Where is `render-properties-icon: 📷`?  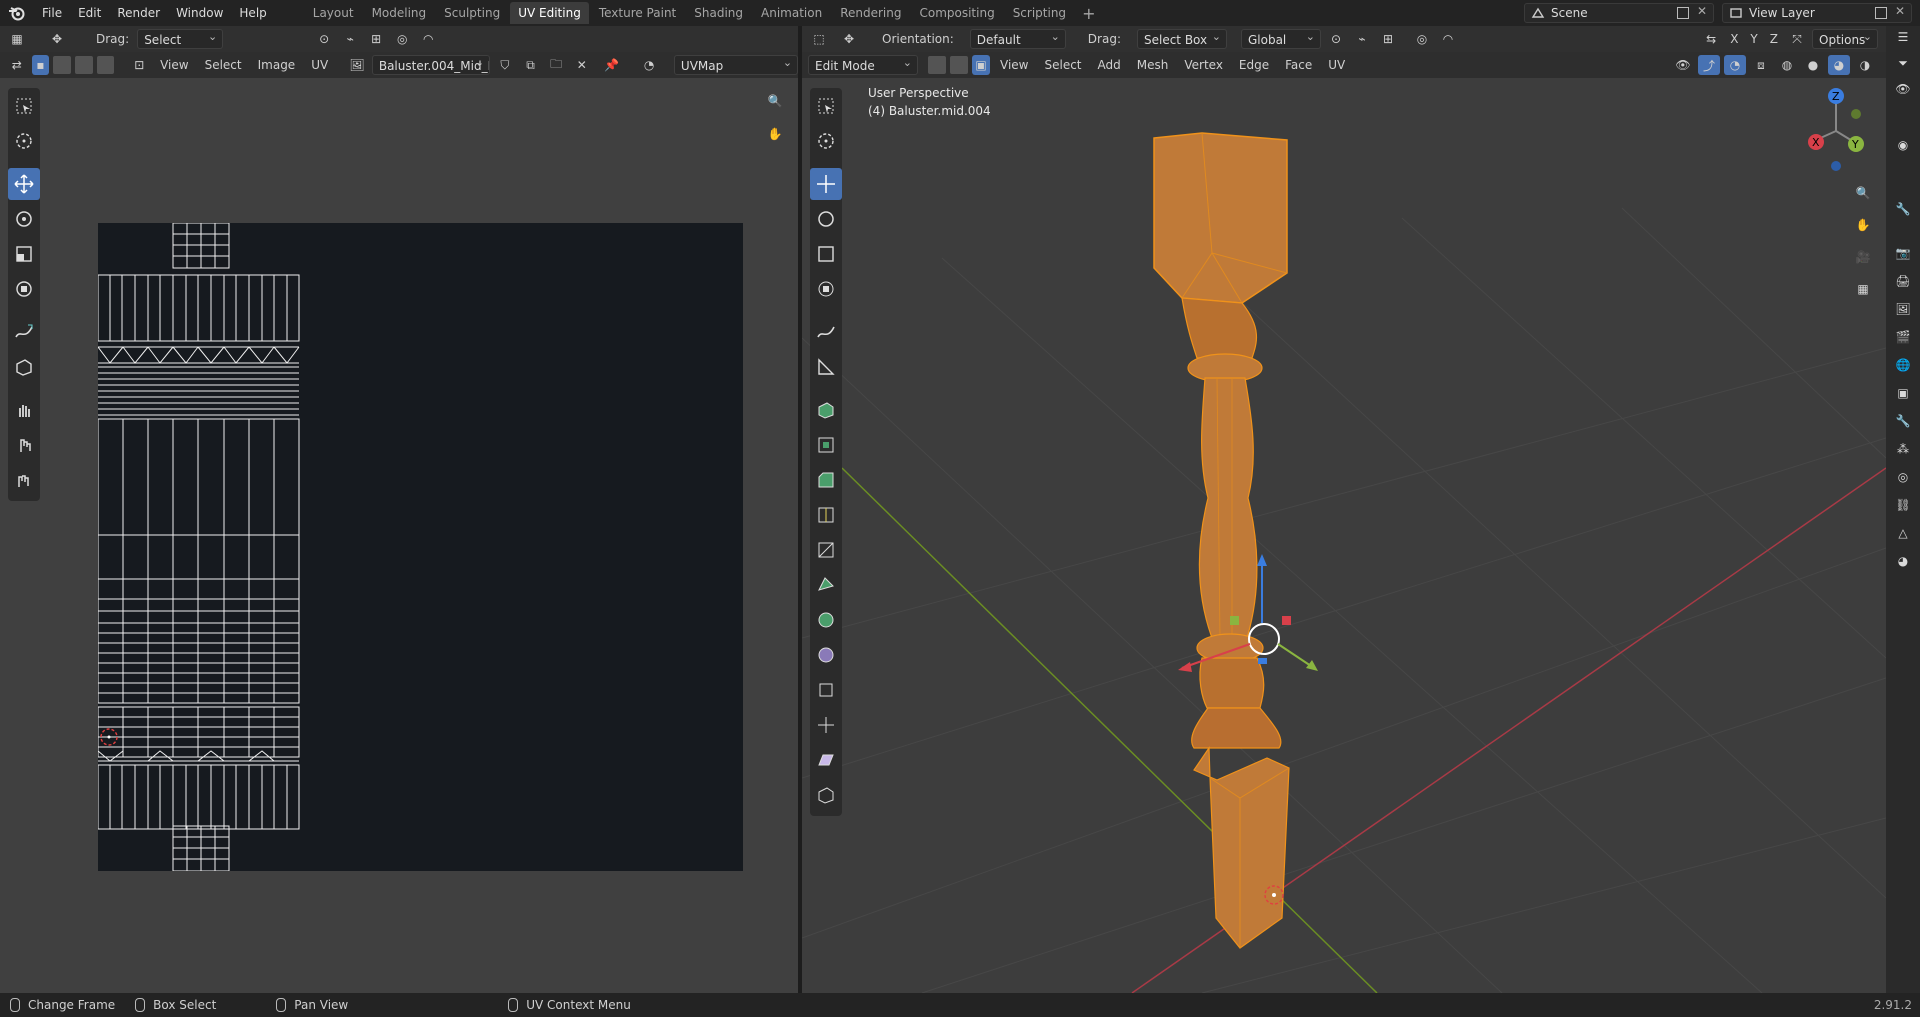 render-properties-icon: 📷 is located at coordinates (1903, 253).